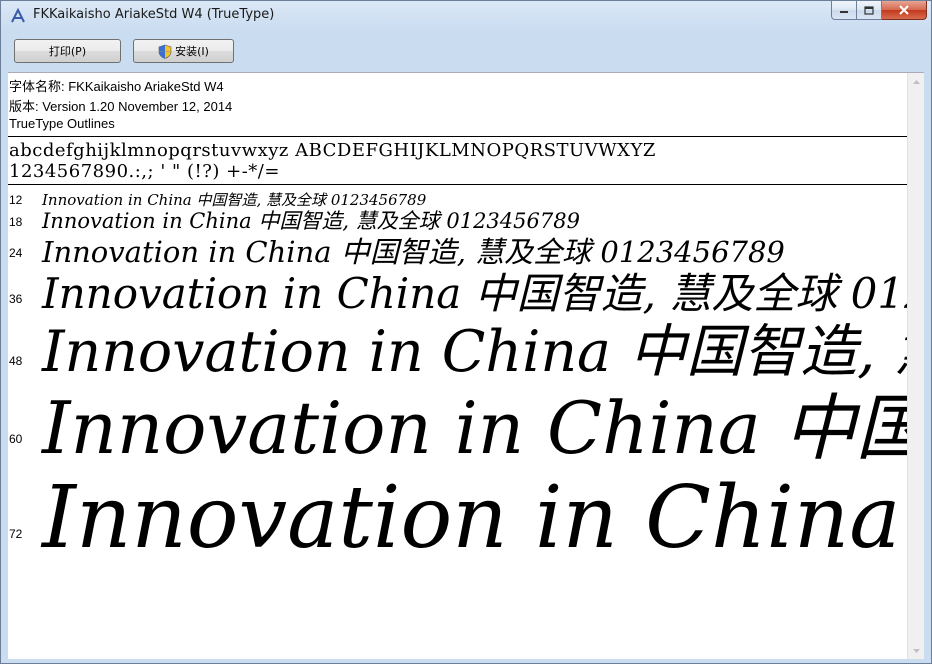 The image size is (932, 664). What do you see at coordinates (16, 200) in the screenshot?
I see `size-label: 12` at bounding box center [16, 200].